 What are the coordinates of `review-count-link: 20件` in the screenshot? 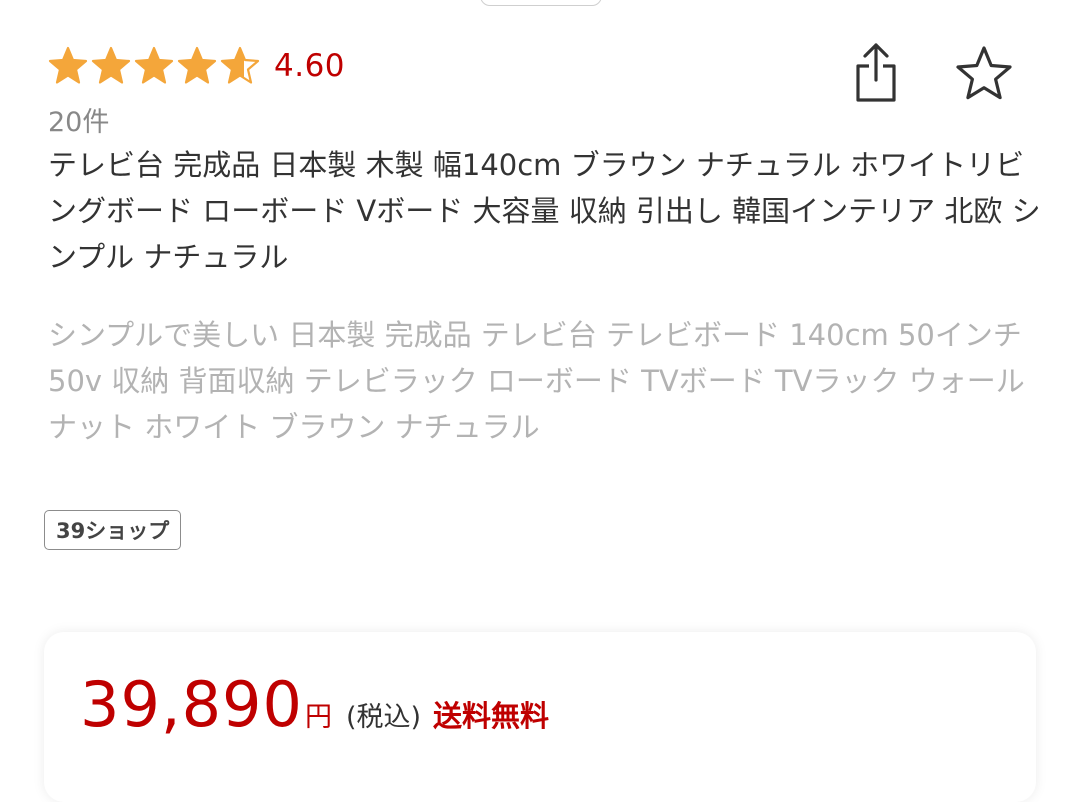 It's located at (78, 119).